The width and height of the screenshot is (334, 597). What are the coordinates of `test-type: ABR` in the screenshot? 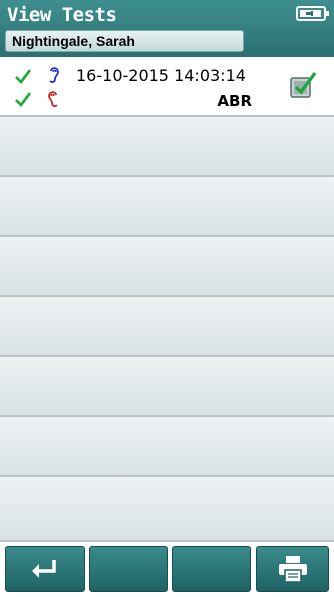 It's located at (234, 101).